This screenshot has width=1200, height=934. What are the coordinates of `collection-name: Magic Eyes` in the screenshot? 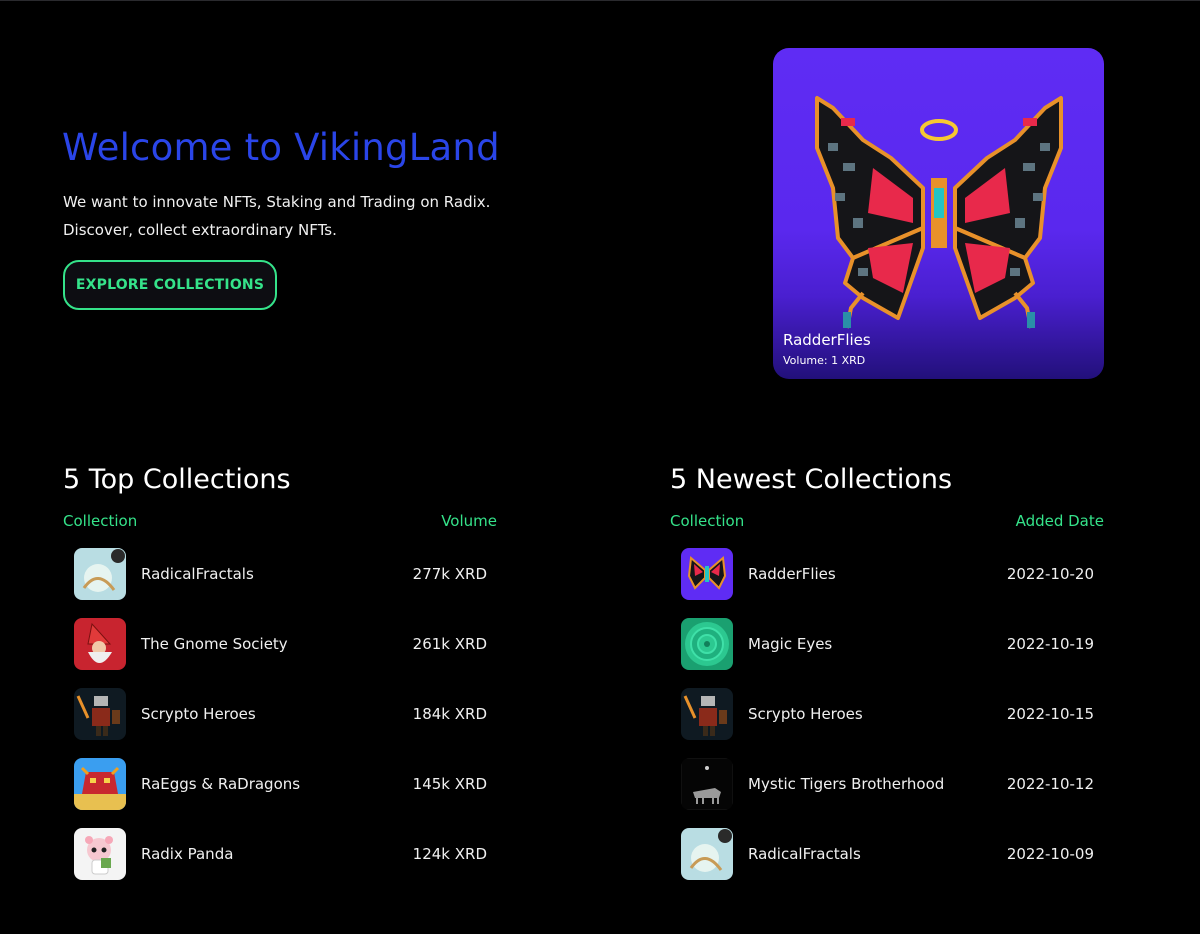 It's located at (790, 644).